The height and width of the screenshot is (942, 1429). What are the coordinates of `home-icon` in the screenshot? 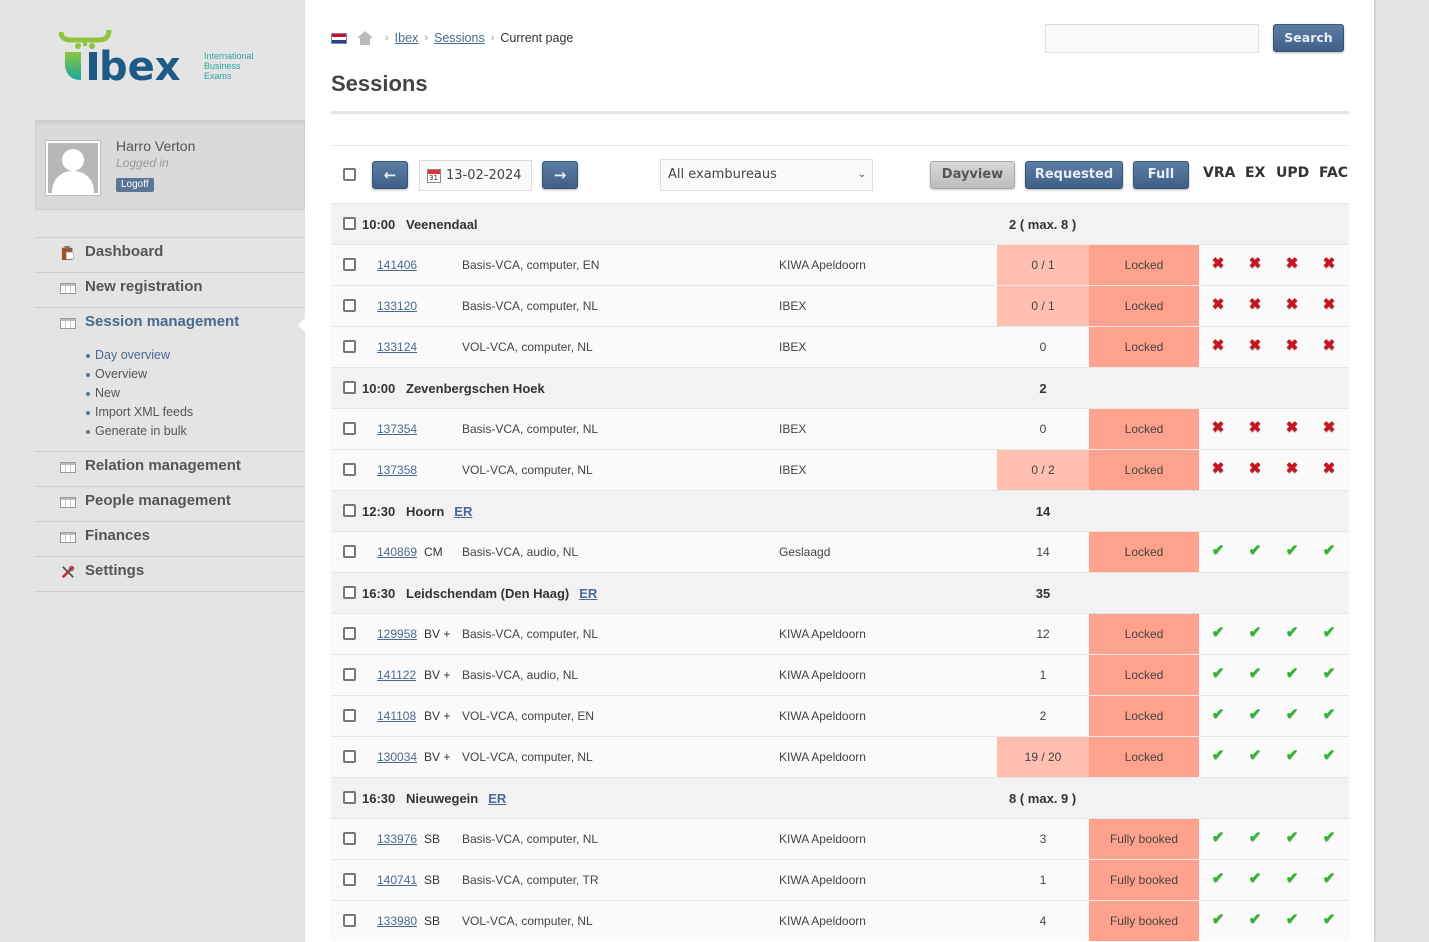 It's located at (365, 38).